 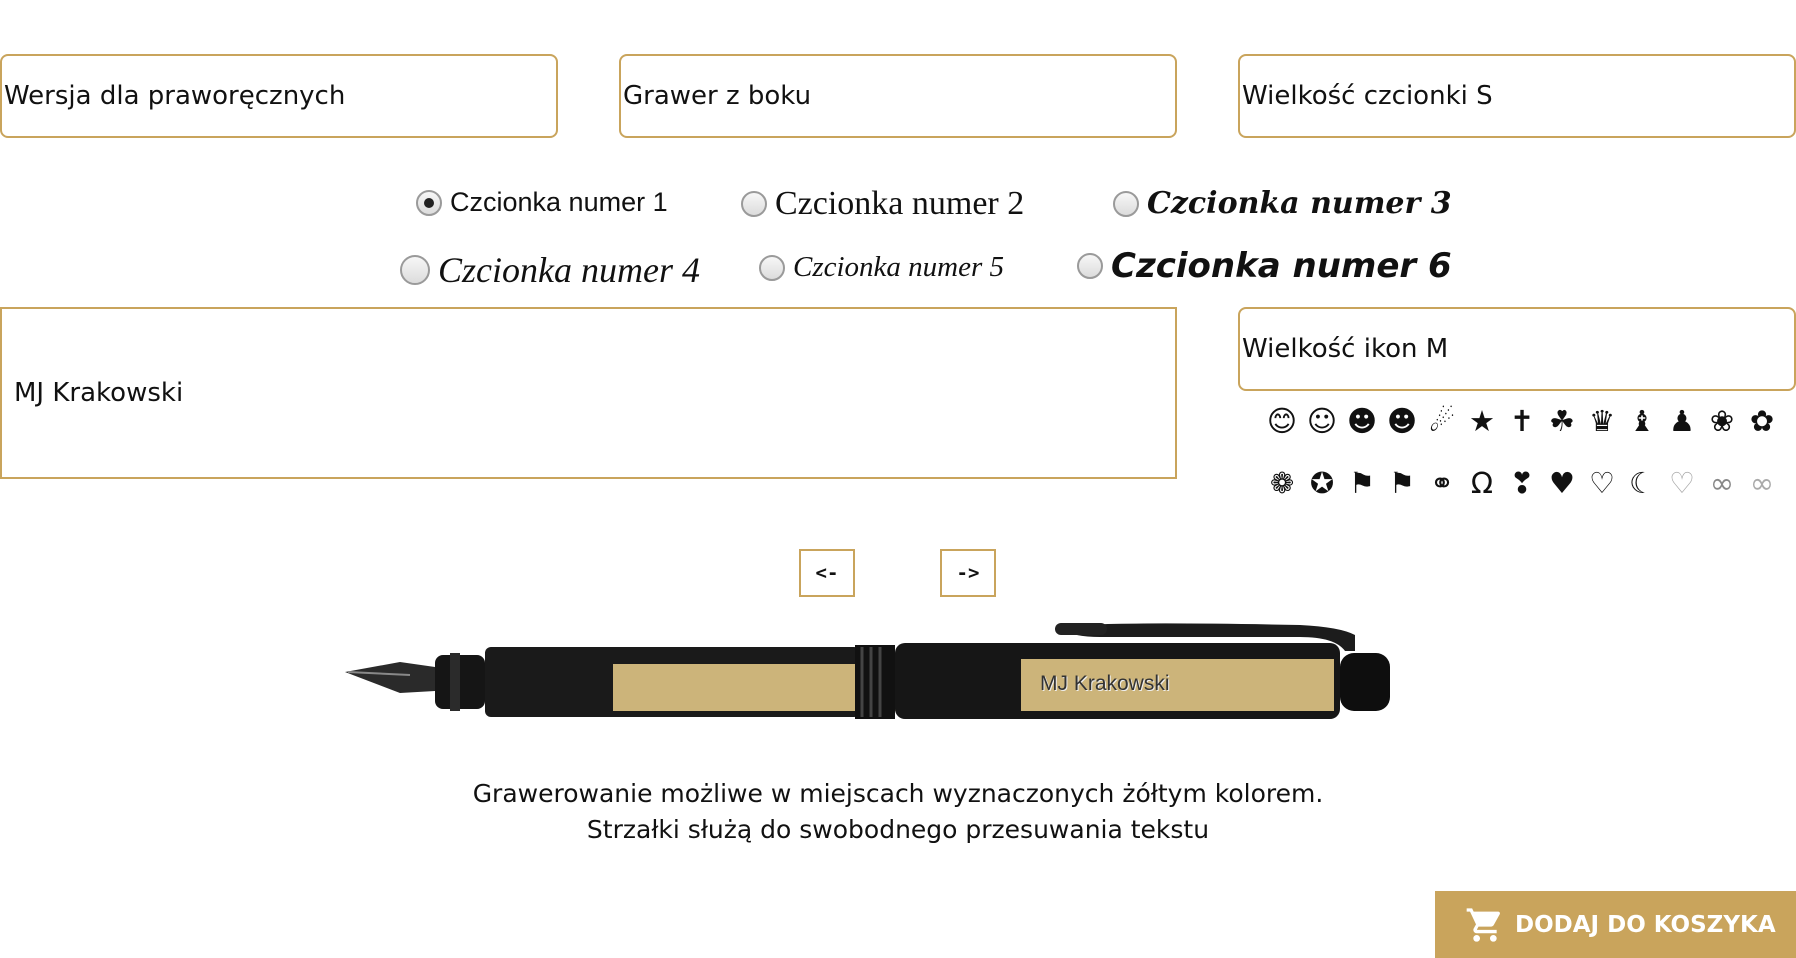 I want to click on heart-tilted-icon: ❣, so click(x=1522, y=483).